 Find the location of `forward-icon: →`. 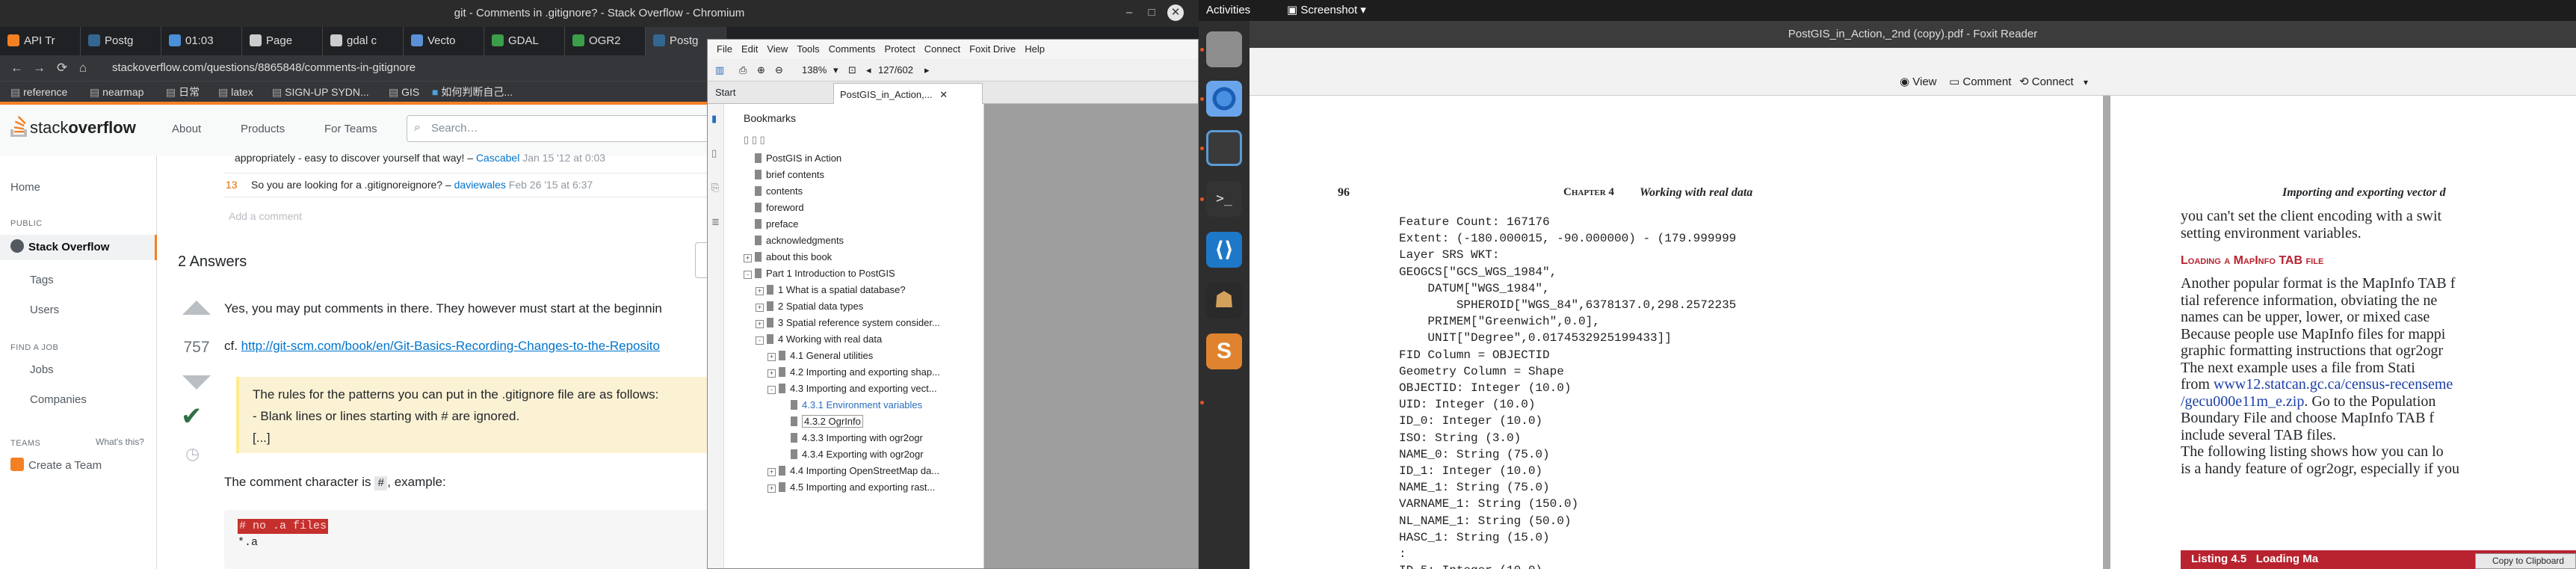

forward-icon: → is located at coordinates (39, 68).